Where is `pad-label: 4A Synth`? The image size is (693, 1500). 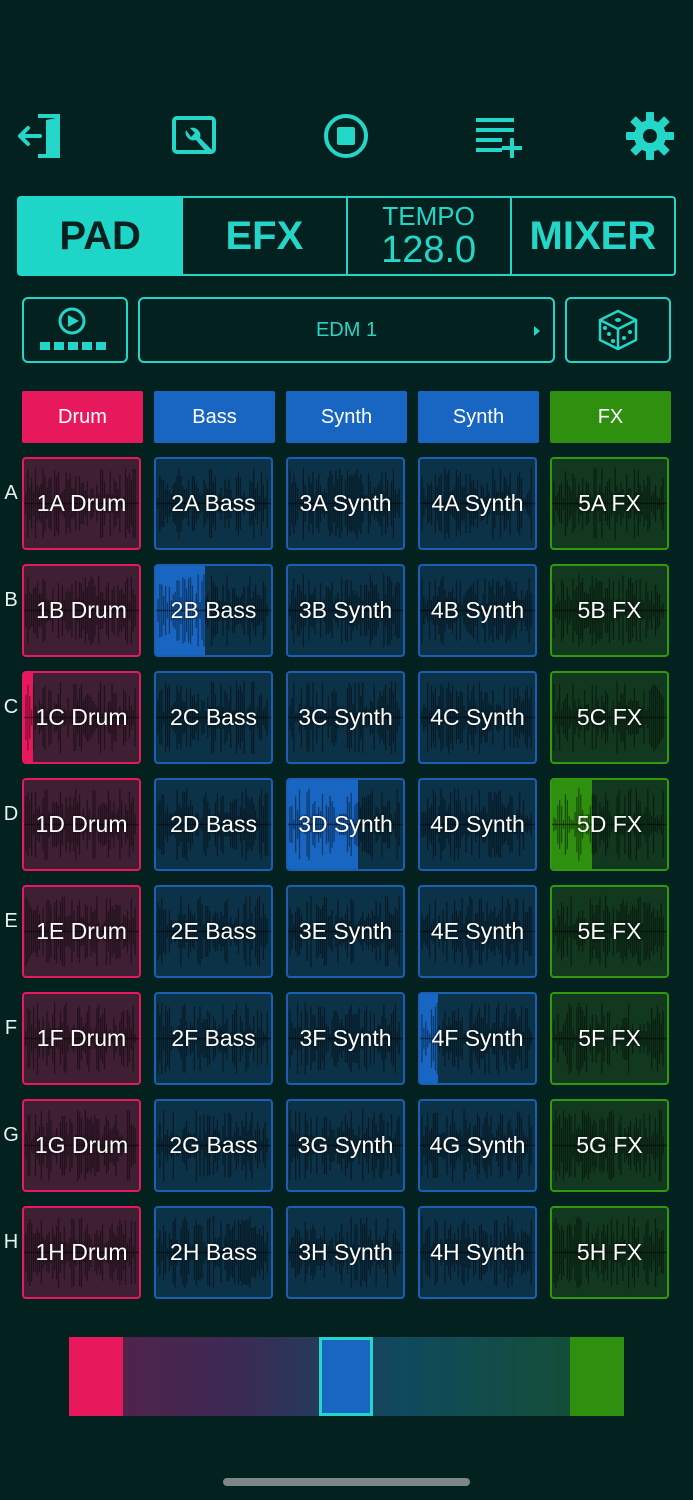
pad-label: 4A Synth is located at coordinates (477, 503).